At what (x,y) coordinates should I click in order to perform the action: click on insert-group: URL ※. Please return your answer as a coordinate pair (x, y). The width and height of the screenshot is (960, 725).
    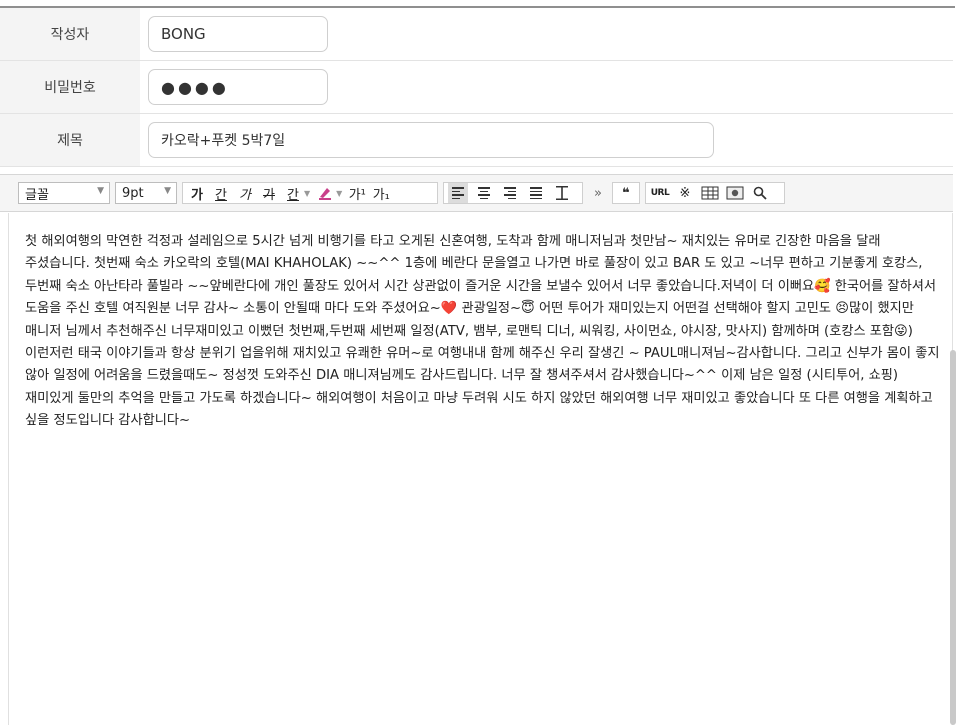
    Looking at the image, I should click on (715, 193).